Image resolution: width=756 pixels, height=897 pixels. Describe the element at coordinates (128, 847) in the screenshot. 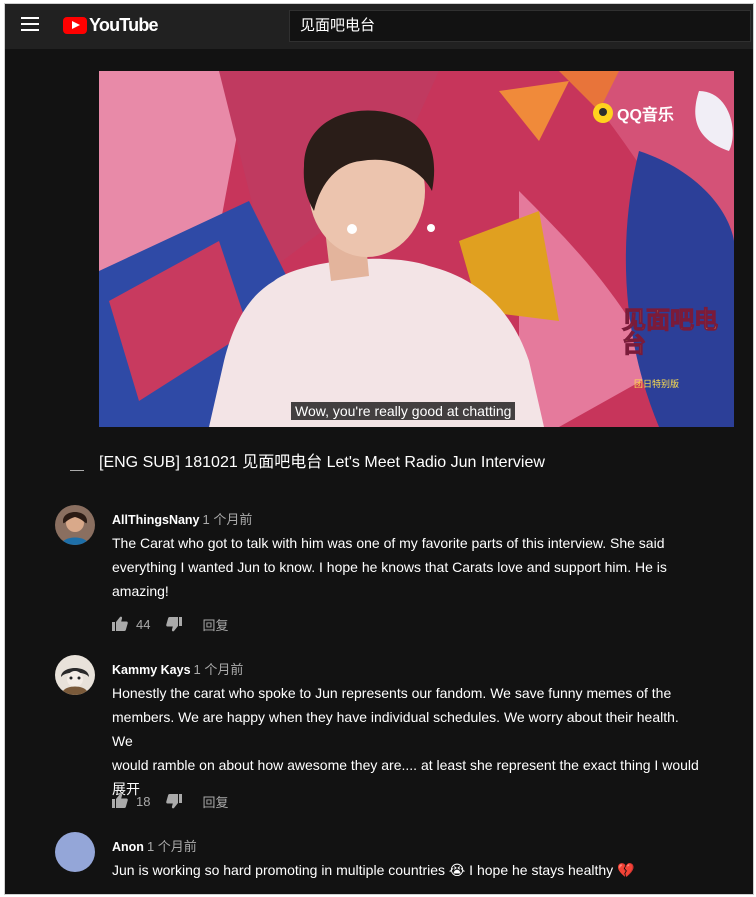

I see `comment-author: Anon` at that location.